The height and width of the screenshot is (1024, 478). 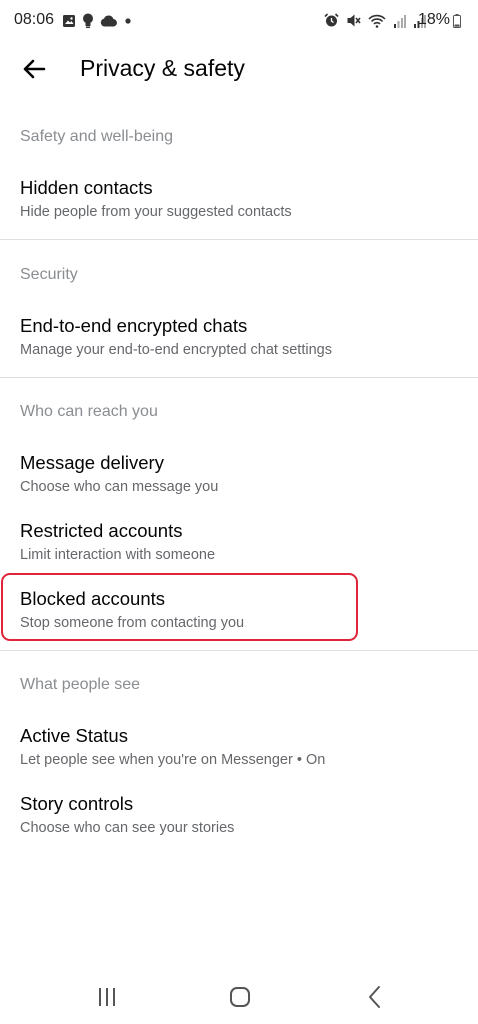 I want to click on item-title: Hidden contacts, so click(x=86, y=187).